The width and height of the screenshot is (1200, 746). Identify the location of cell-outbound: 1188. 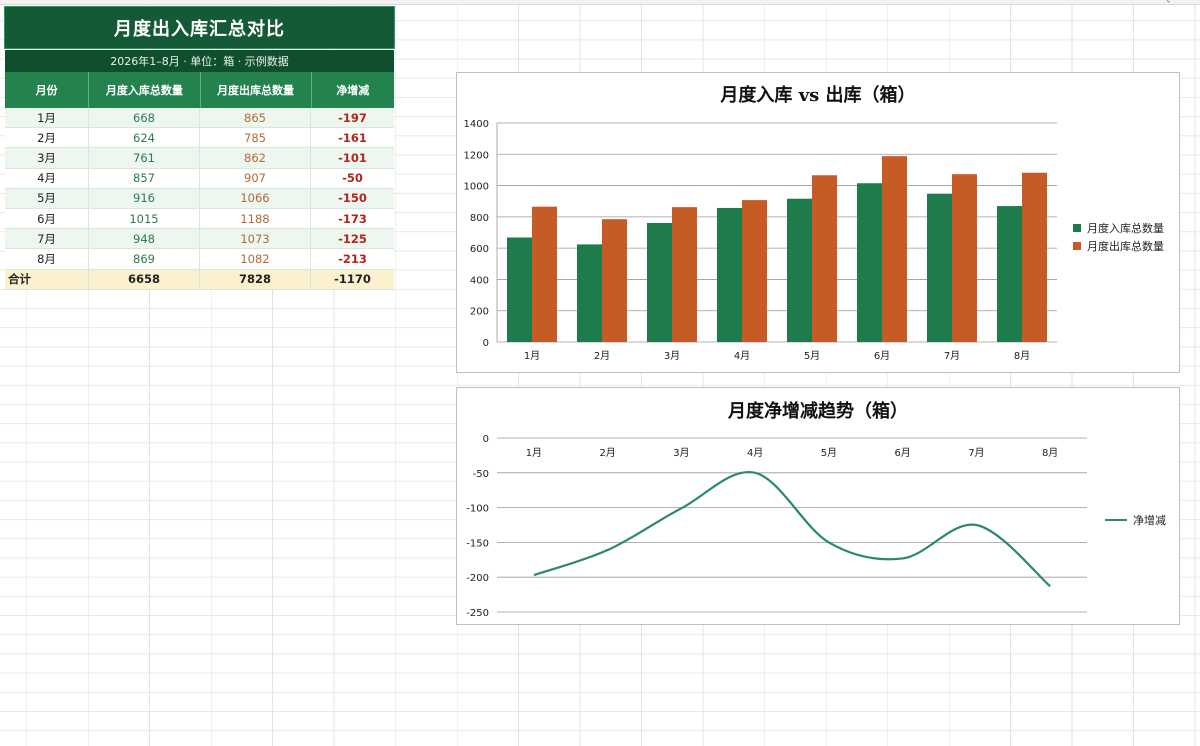
(255, 218).